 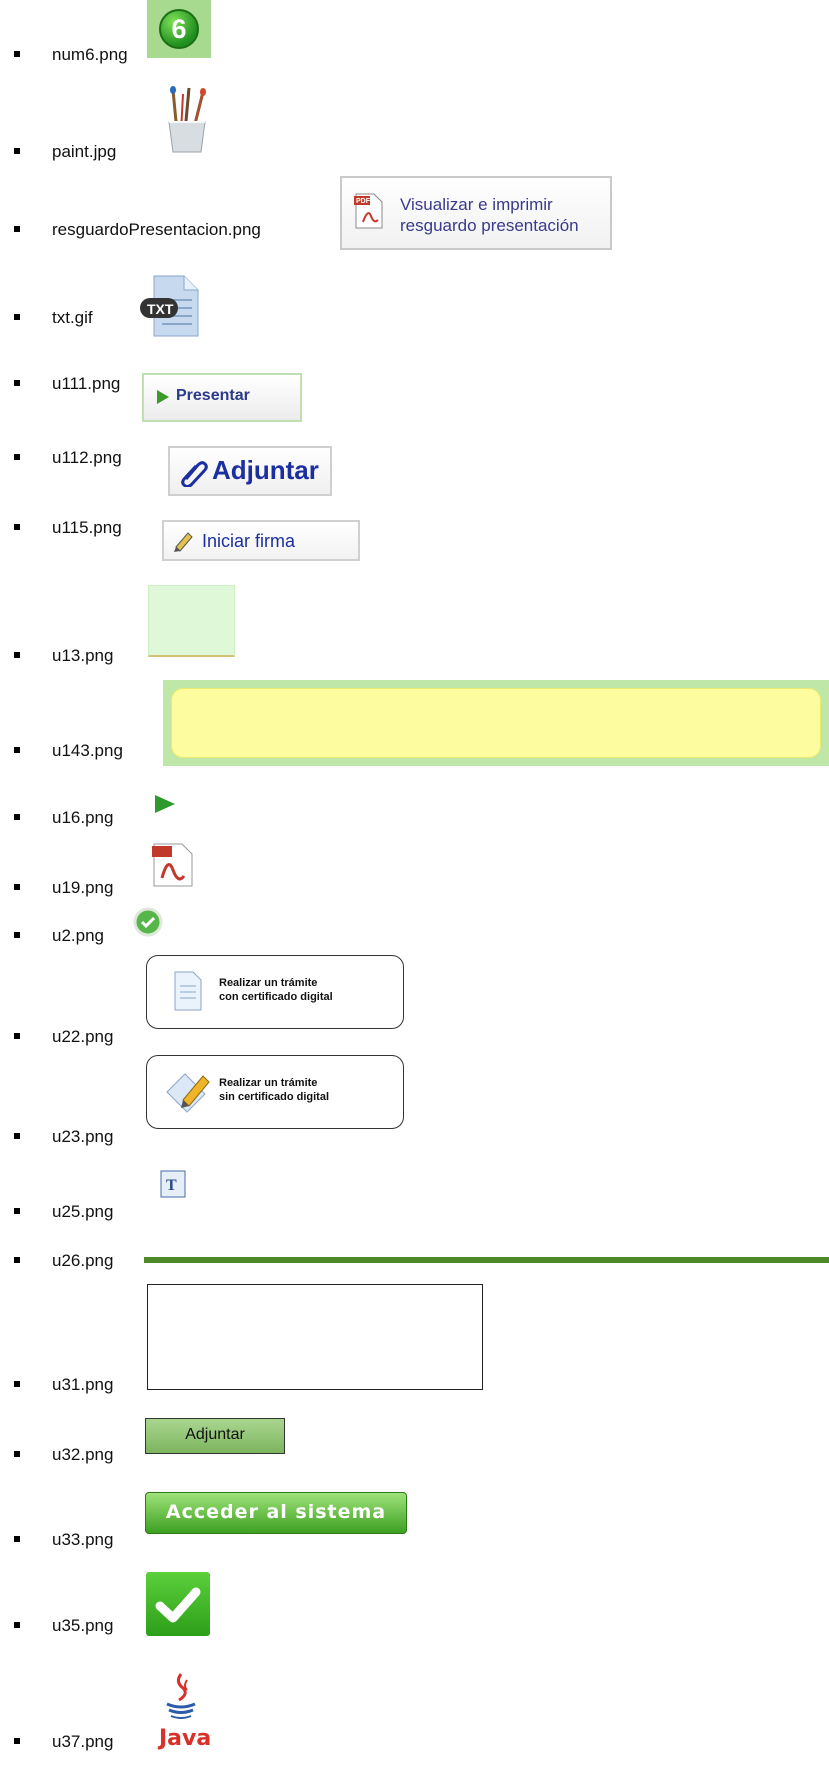 I want to click on pdf-icon, so click(x=172, y=865).